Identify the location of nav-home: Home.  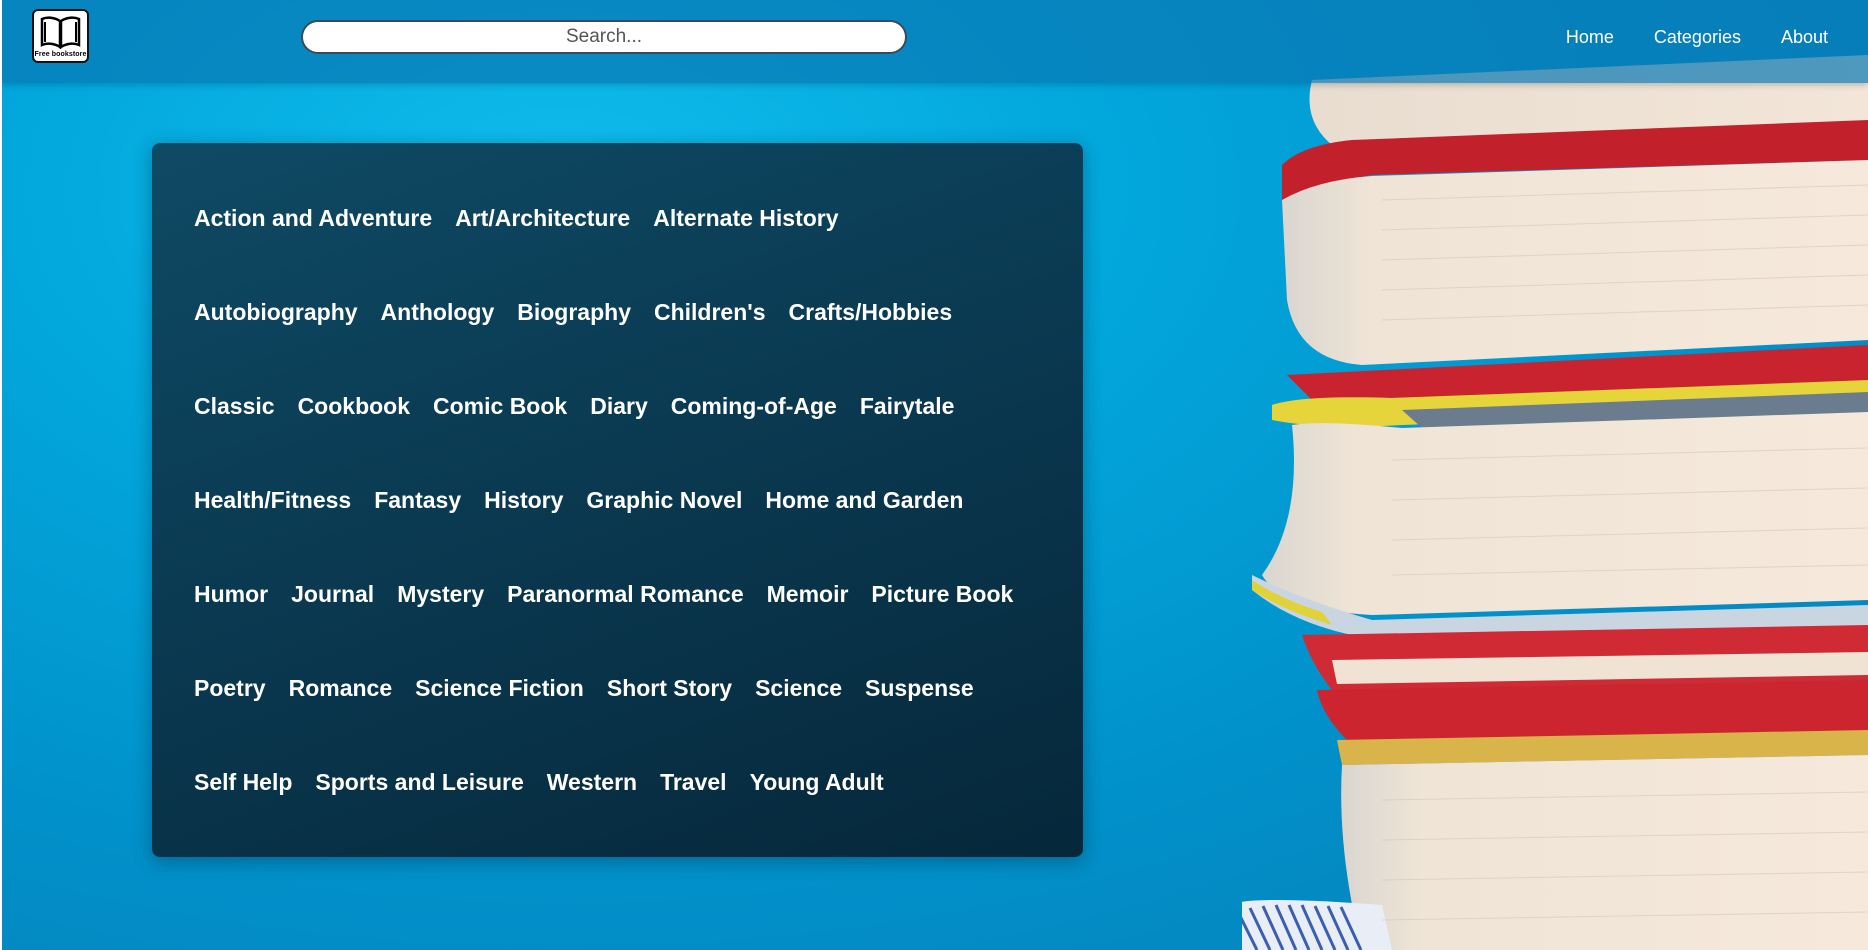
(1590, 37).